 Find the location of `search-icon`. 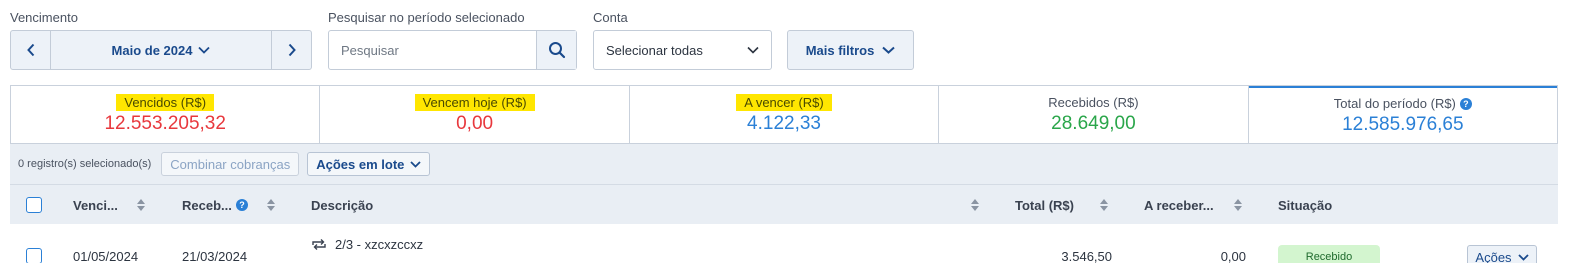

search-icon is located at coordinates (556, 50).